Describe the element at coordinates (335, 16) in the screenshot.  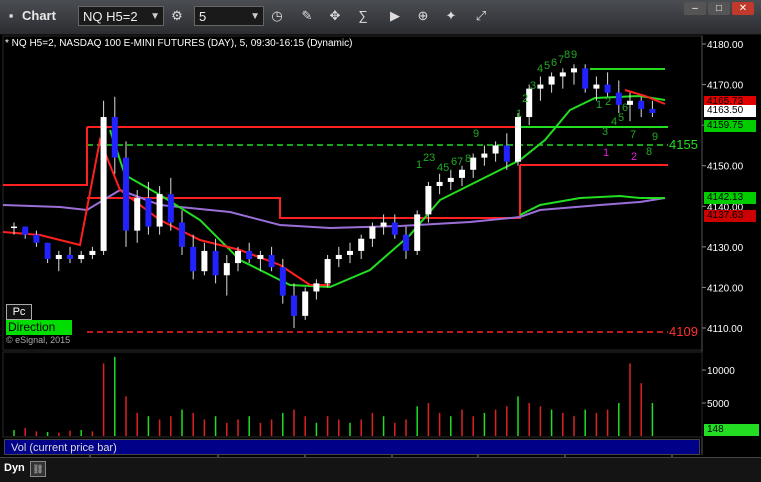
I see `cursor-icon: ✥` at that location.